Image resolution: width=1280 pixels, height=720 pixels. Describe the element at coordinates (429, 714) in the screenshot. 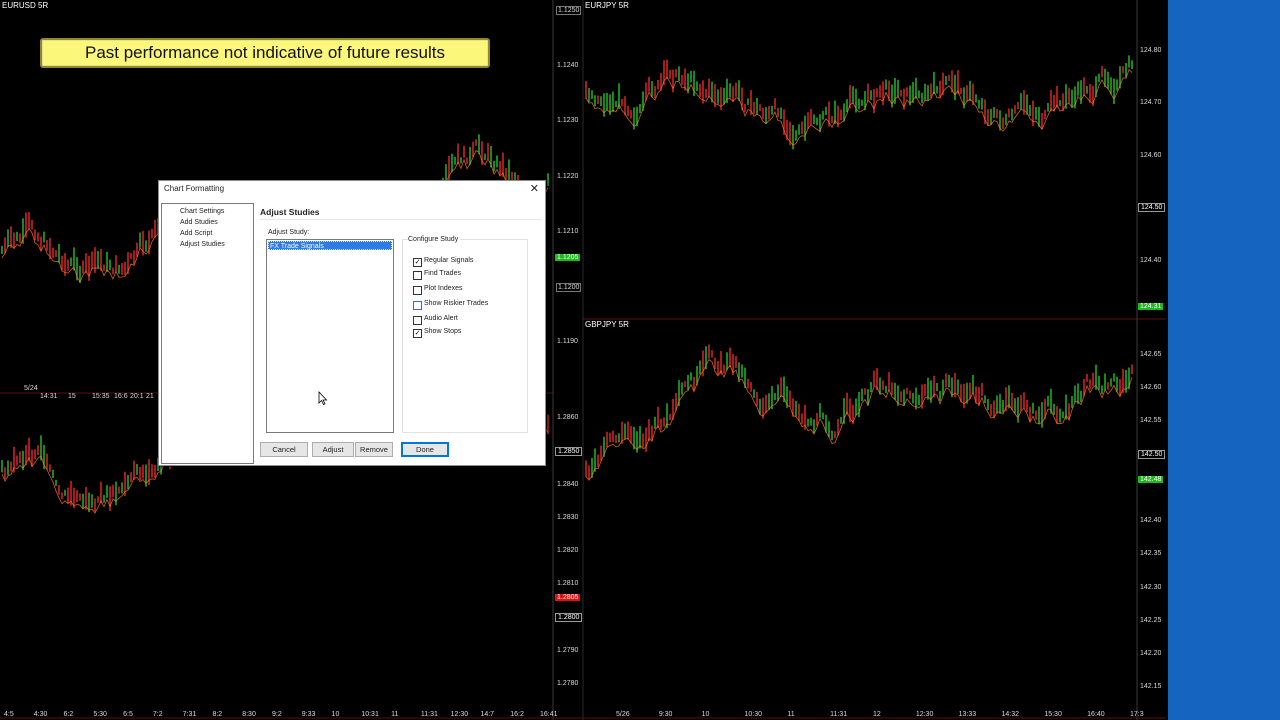

I see `time-label: 11:31` at that location.